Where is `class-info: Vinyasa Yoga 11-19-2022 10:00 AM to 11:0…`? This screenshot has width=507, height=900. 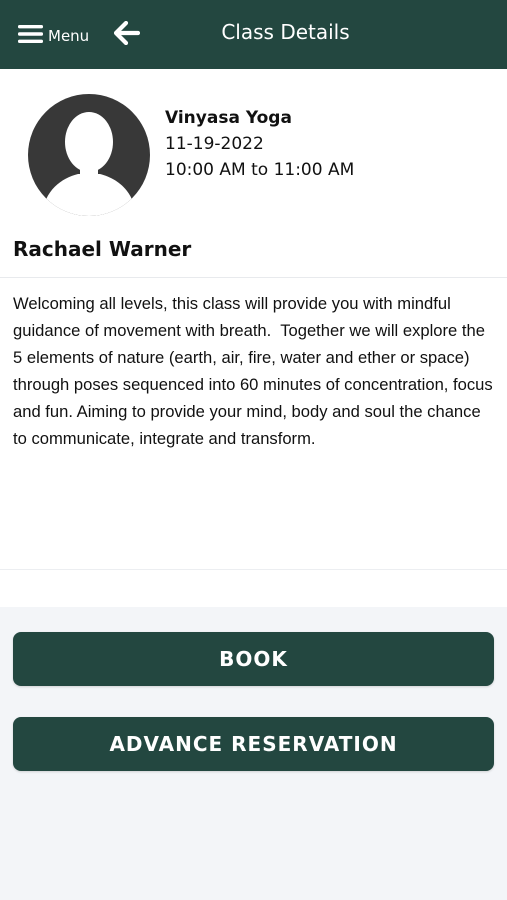
class-info: Vinyasa Yoga 11-19-2022 10:00 AM to 11:0… is located at coordinates (259, 144).